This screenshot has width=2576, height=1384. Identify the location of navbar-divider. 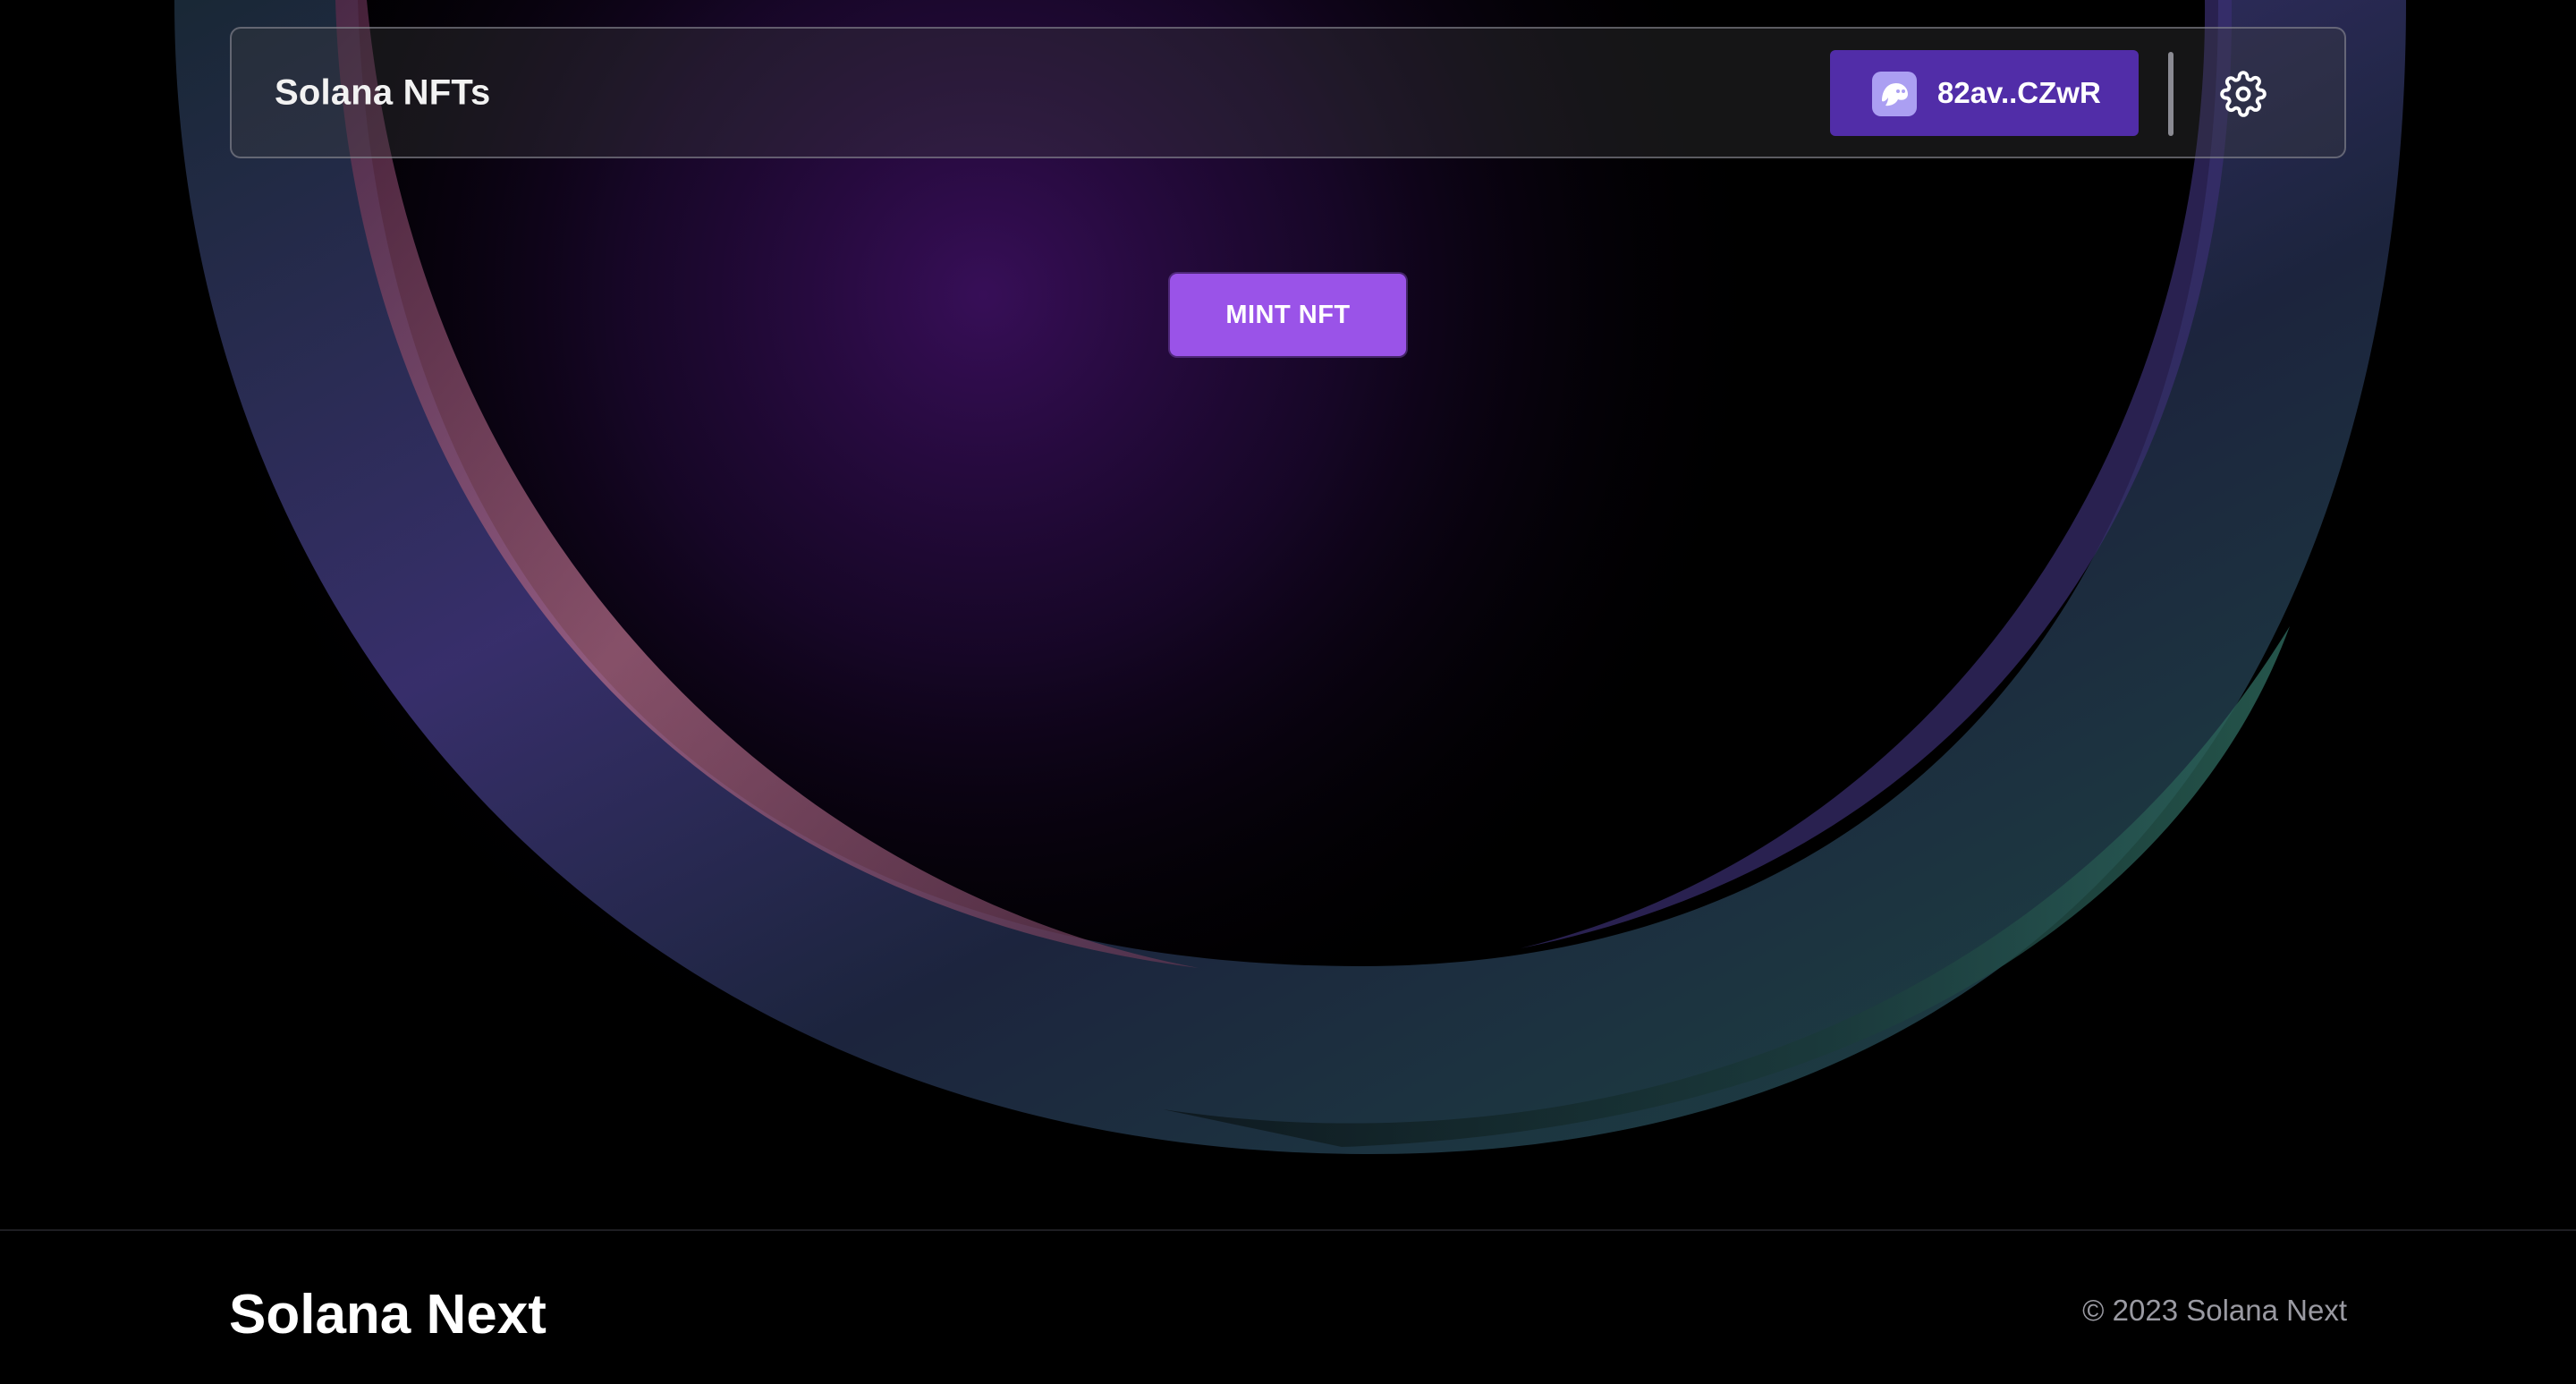
(2171, 94).